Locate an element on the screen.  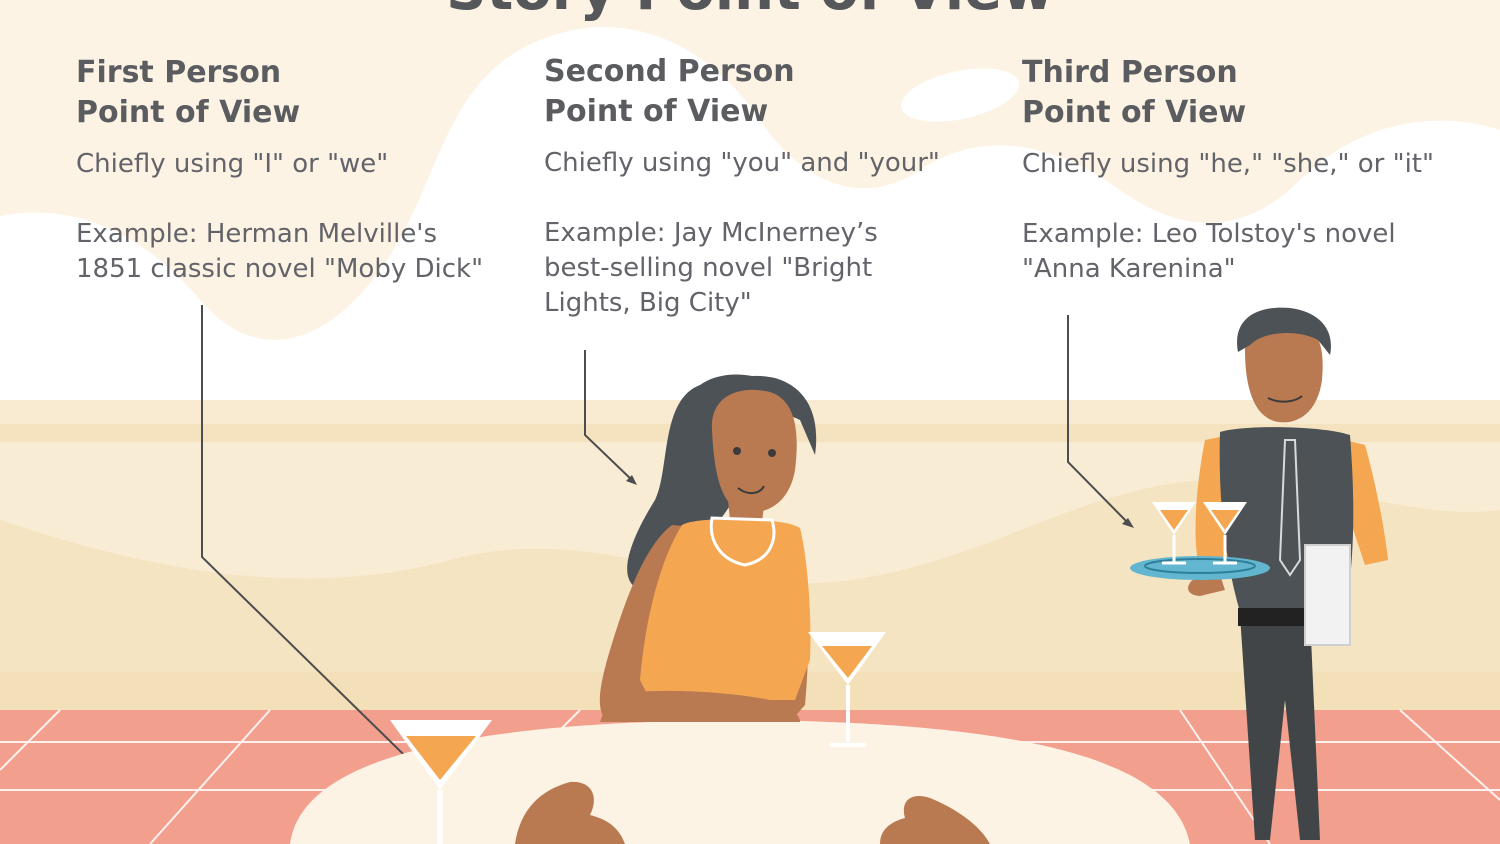
tray-icon is located at coordinates (1200, 568).